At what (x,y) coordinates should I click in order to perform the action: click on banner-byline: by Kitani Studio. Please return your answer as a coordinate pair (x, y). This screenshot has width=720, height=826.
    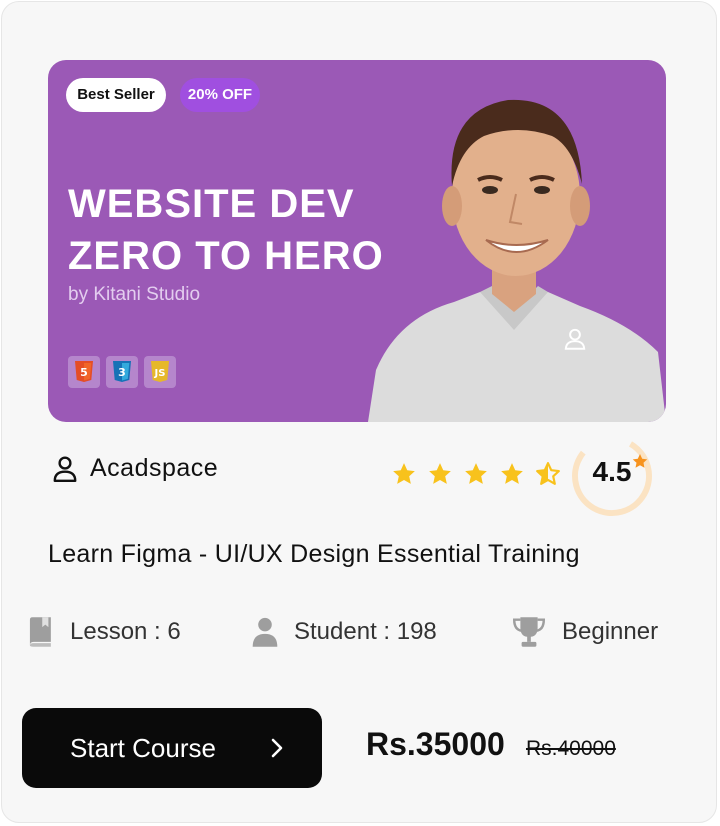
    Looking at the image, I should click on (134, 294).